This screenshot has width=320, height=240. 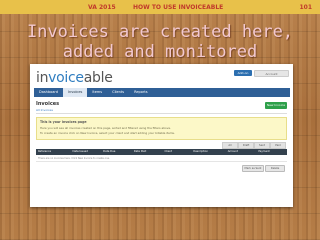 What do you see at coordinates (275, 168) in the screenshot?
I see `delete-button: Delete` at bounding box center [275, 168].